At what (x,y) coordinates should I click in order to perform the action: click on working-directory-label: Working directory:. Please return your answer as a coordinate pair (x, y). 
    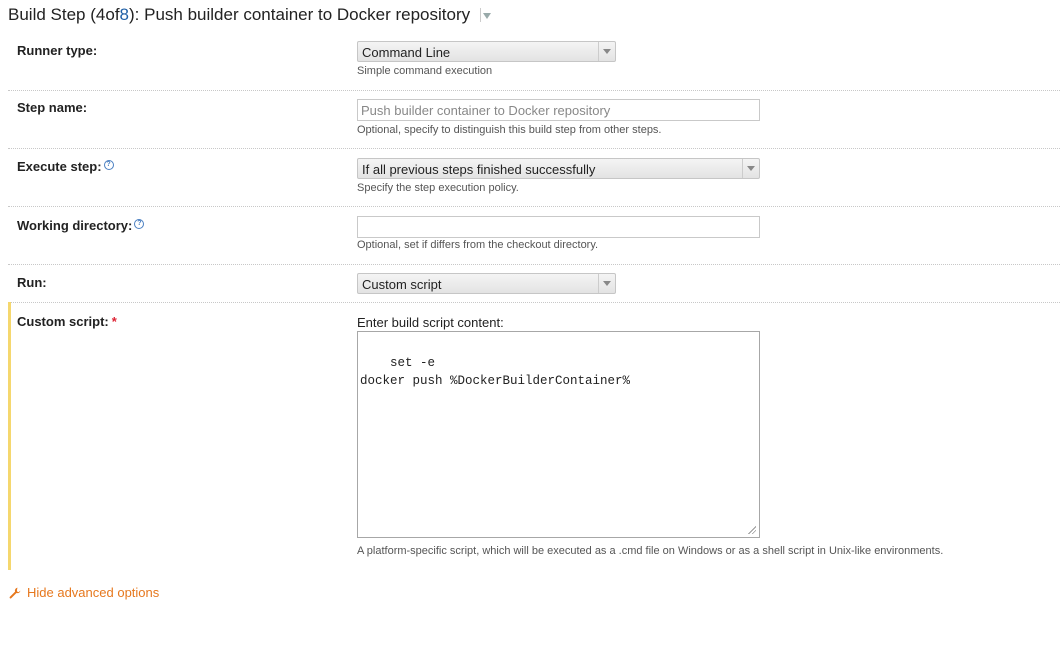
    Looking at the image, I should click on (75, 225).